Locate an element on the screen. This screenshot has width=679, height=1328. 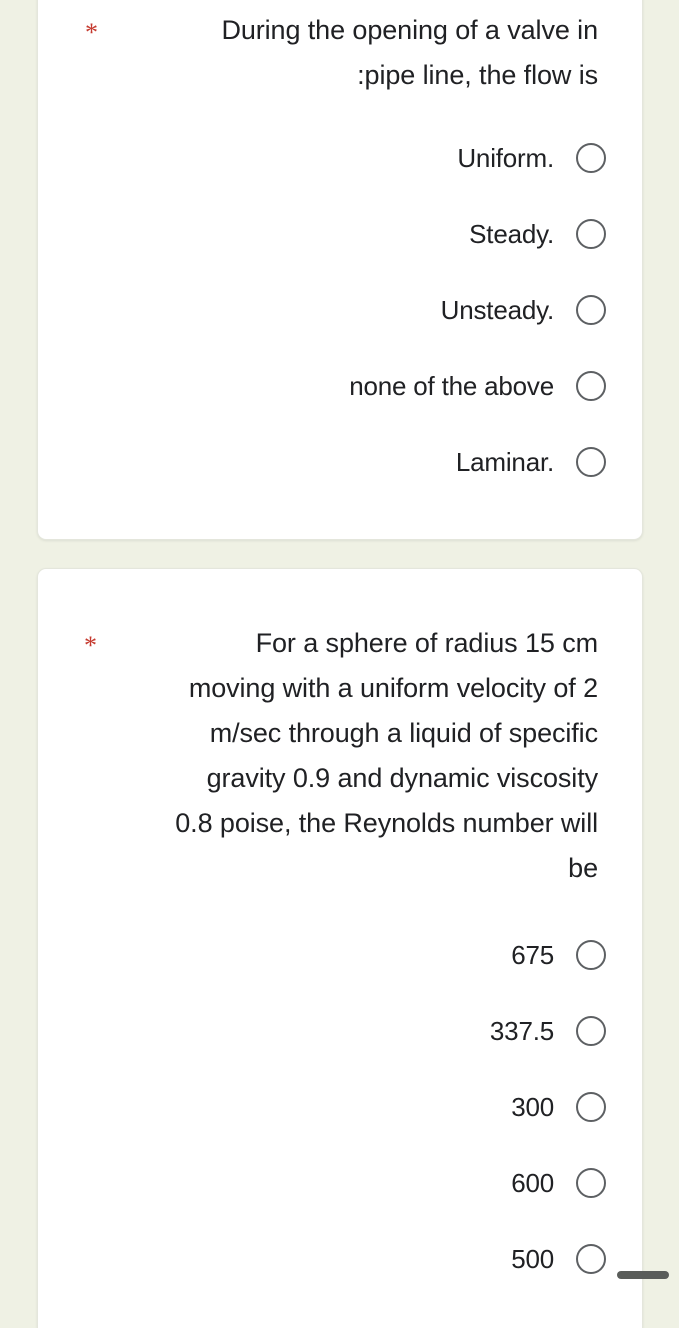
option-label: none of the above is located at coordinates (451, 386).